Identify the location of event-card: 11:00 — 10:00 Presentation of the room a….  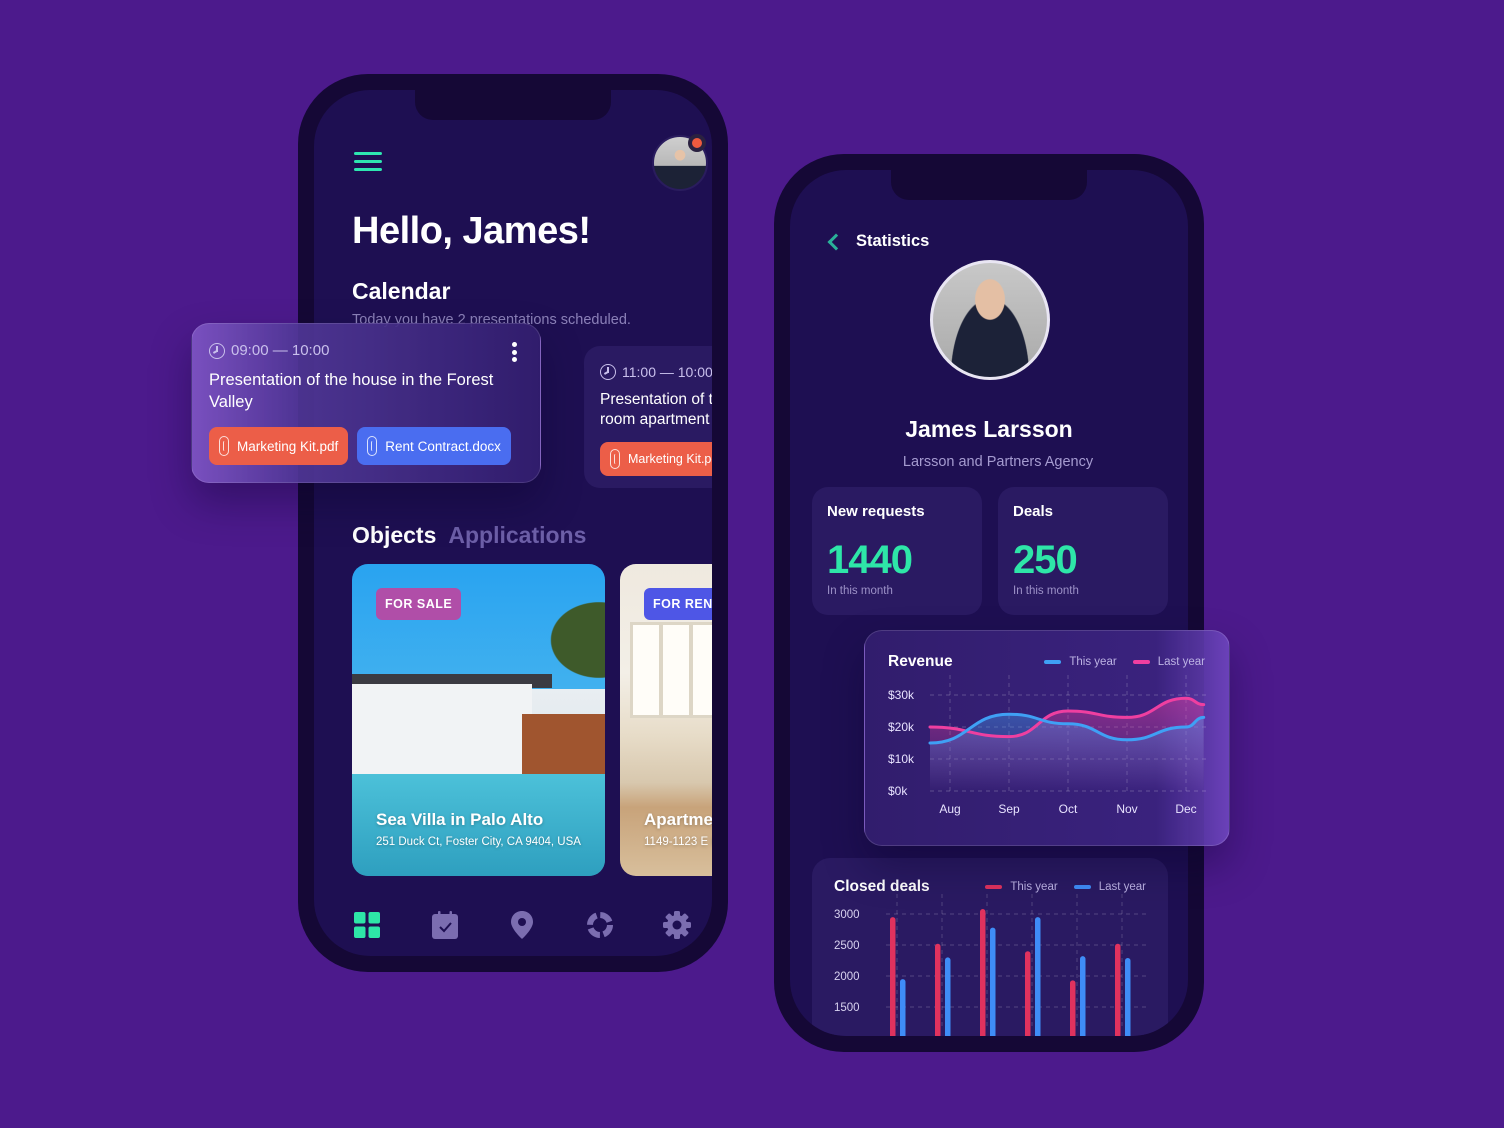
(648, 417).